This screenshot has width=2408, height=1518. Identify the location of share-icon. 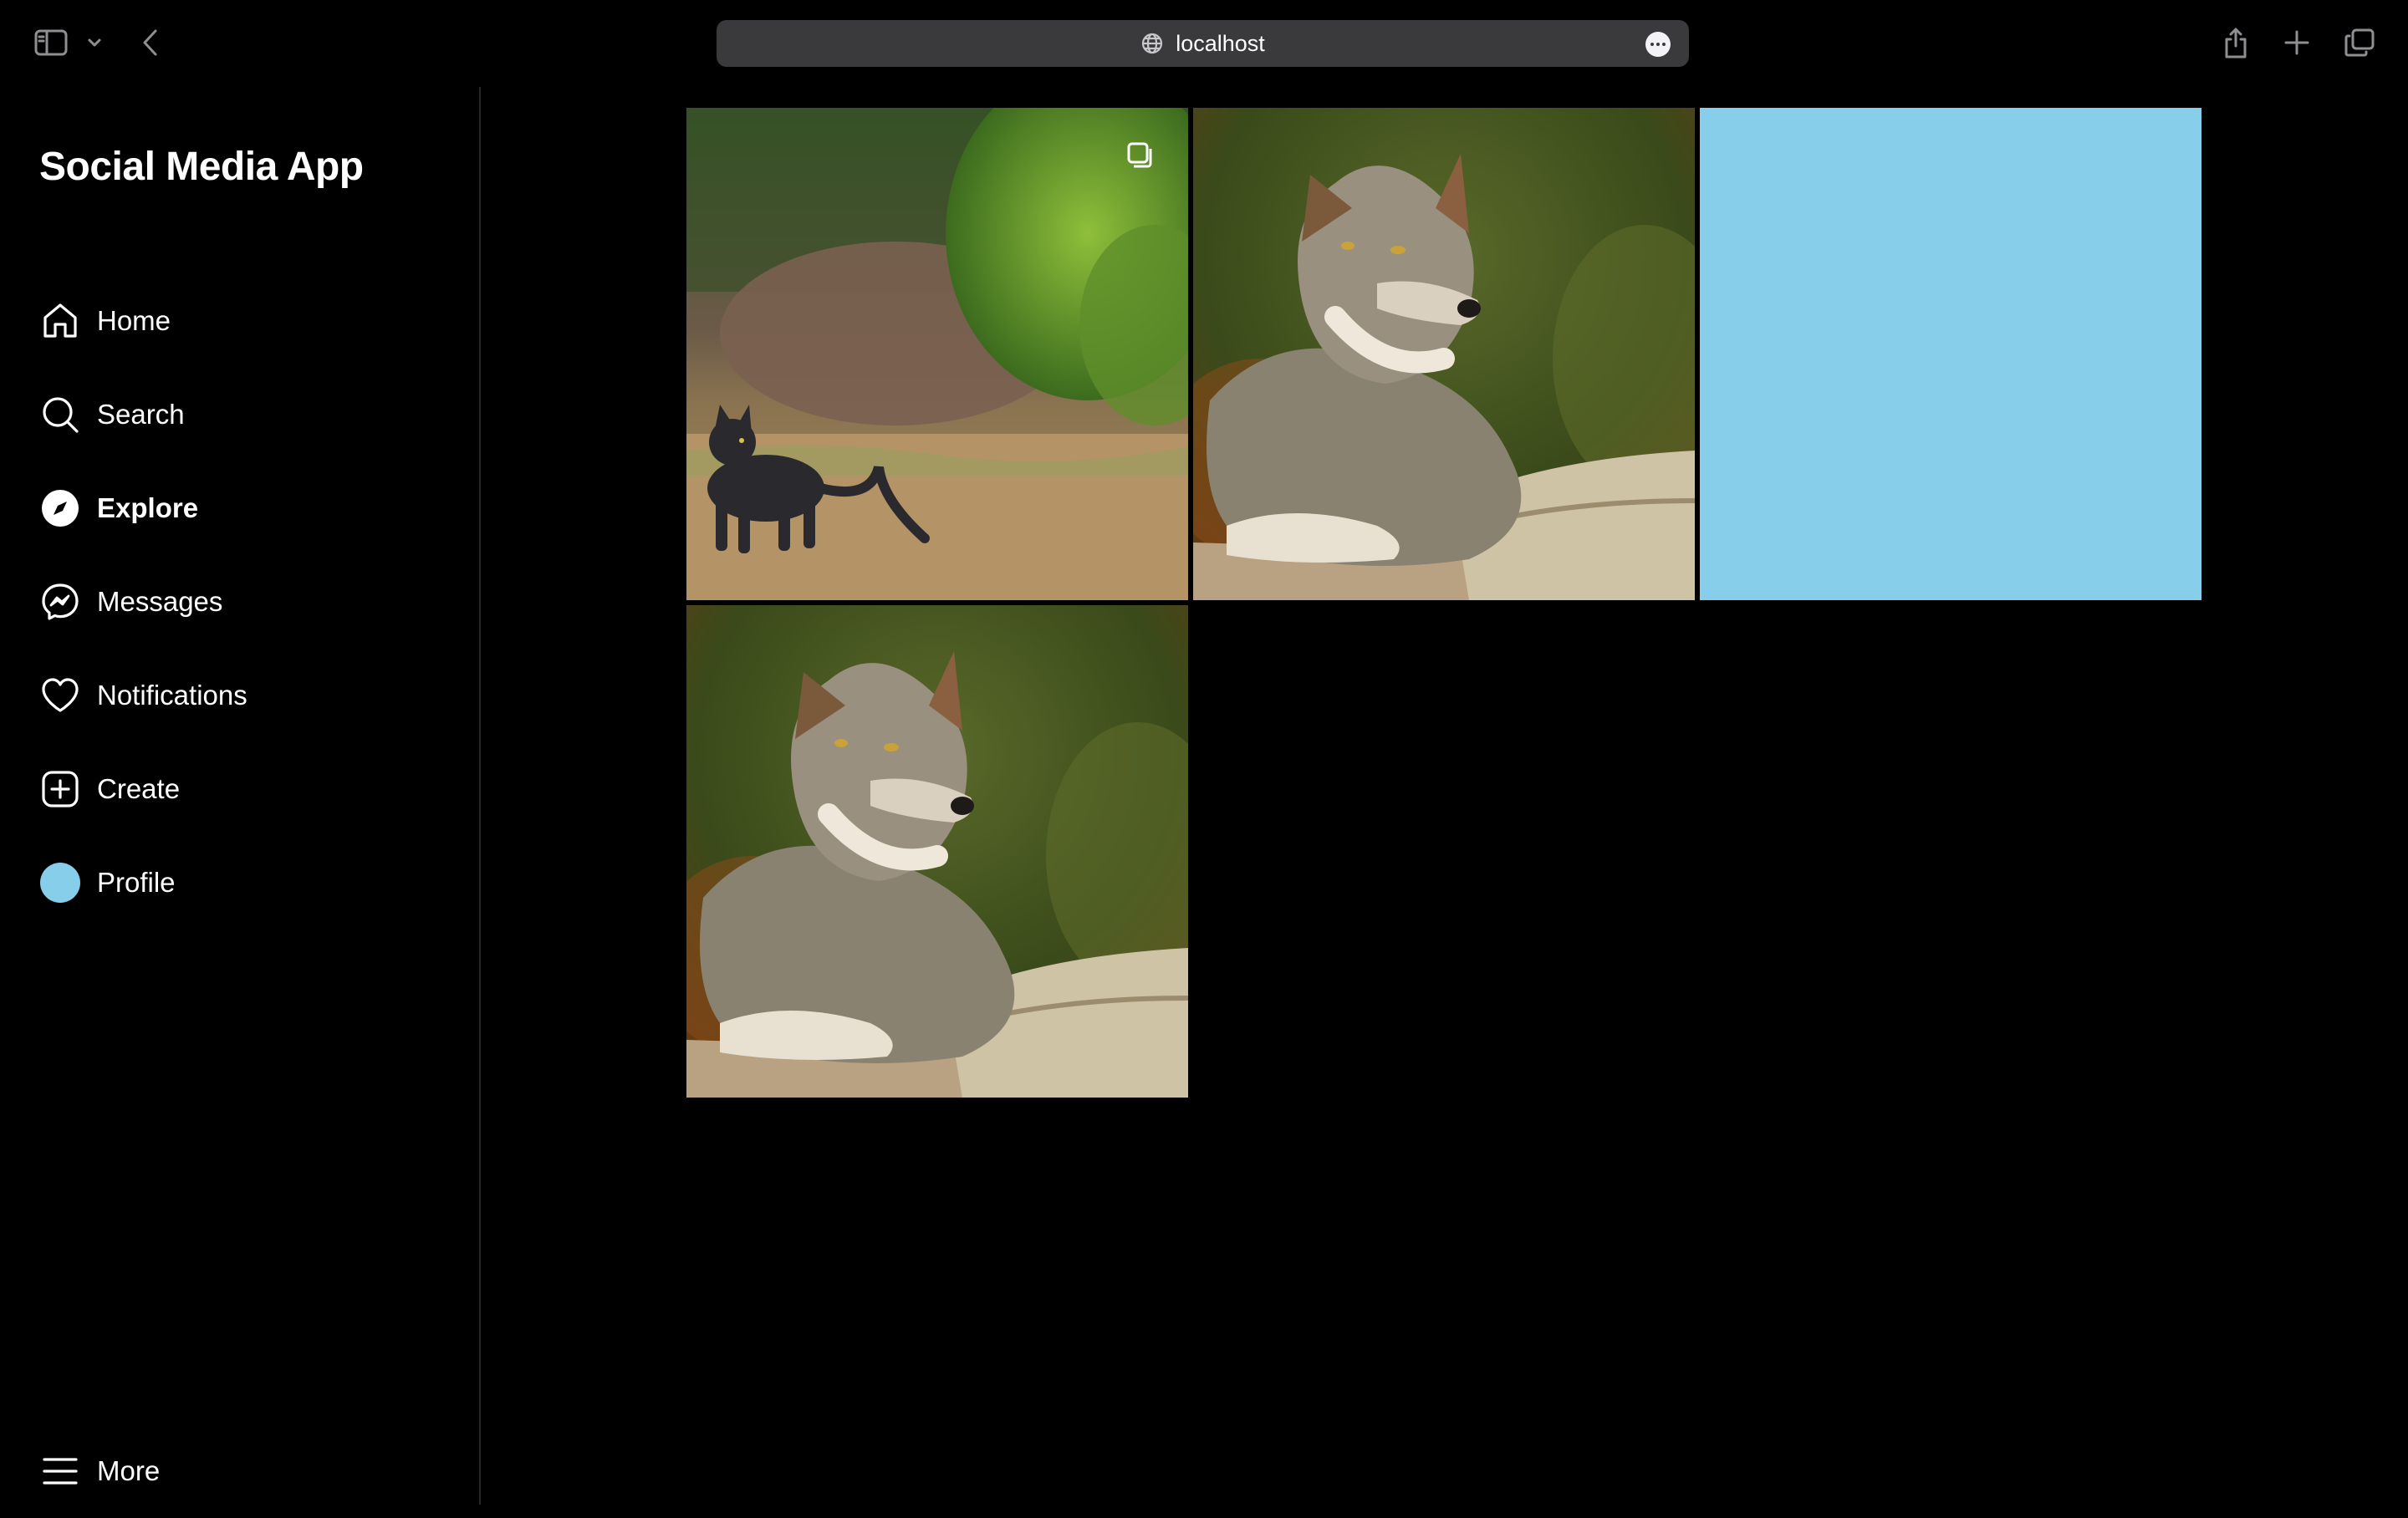
(2235, 42).